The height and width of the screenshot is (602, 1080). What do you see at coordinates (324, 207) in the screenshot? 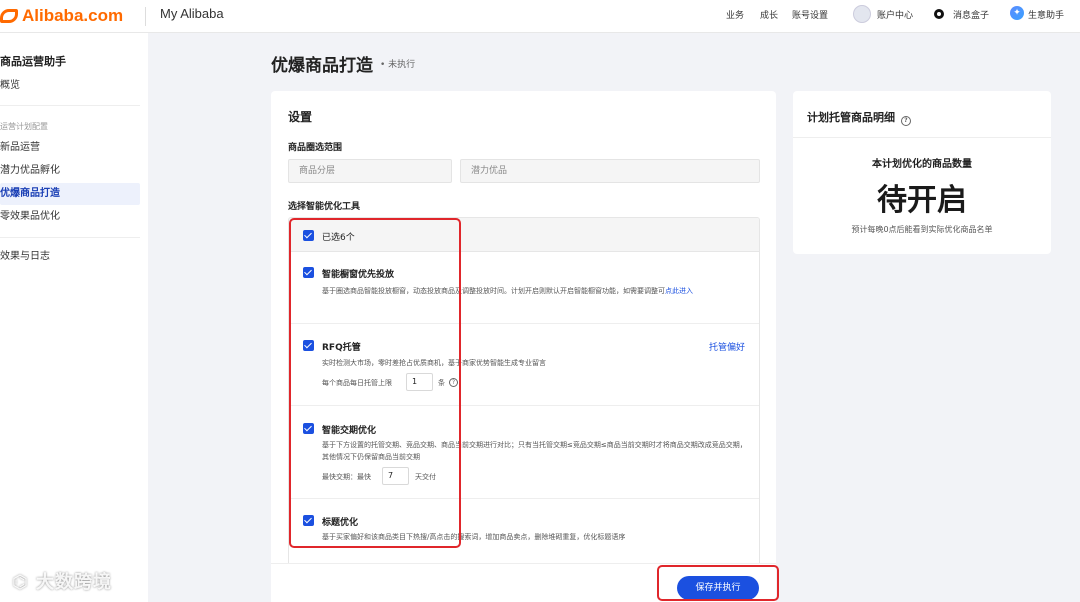
I see `tools-label: 选择智能优化工具` at bounding box center [324, 207].